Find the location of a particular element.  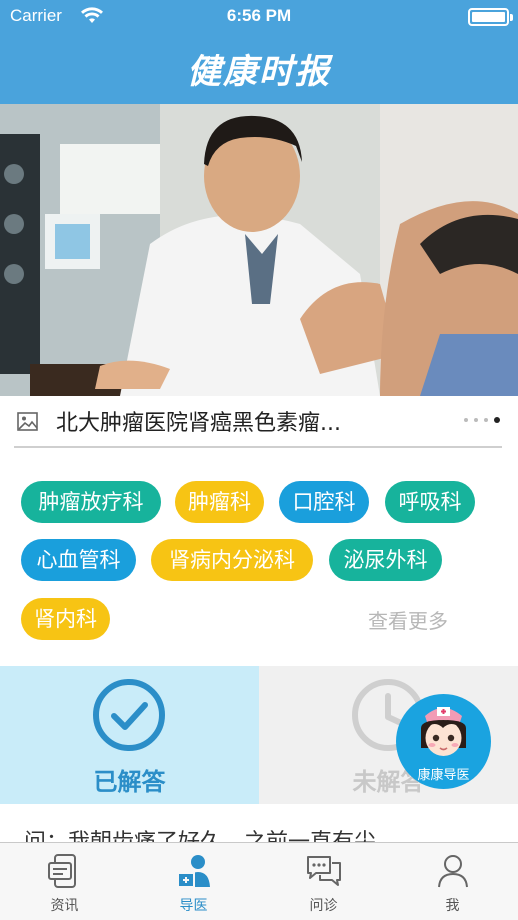

news-phone-icon is located at coordinates (62, 871).